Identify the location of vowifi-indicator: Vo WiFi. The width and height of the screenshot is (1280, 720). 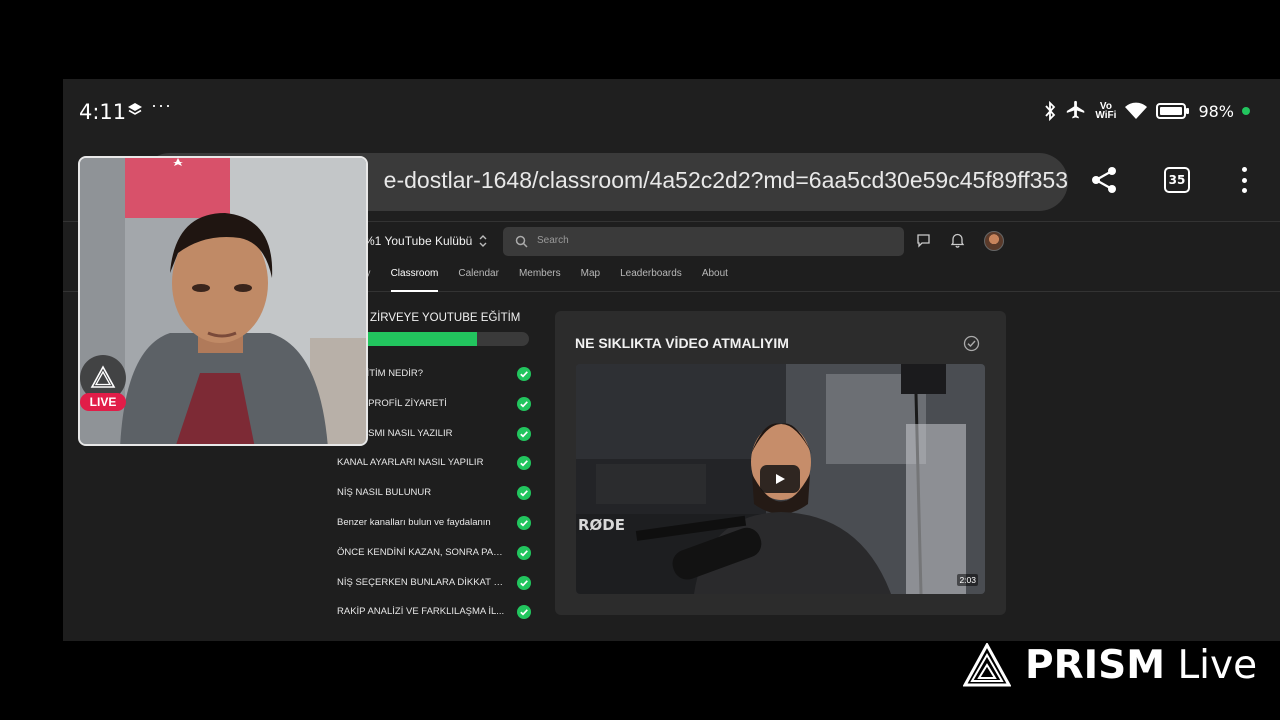
(1106, 111).